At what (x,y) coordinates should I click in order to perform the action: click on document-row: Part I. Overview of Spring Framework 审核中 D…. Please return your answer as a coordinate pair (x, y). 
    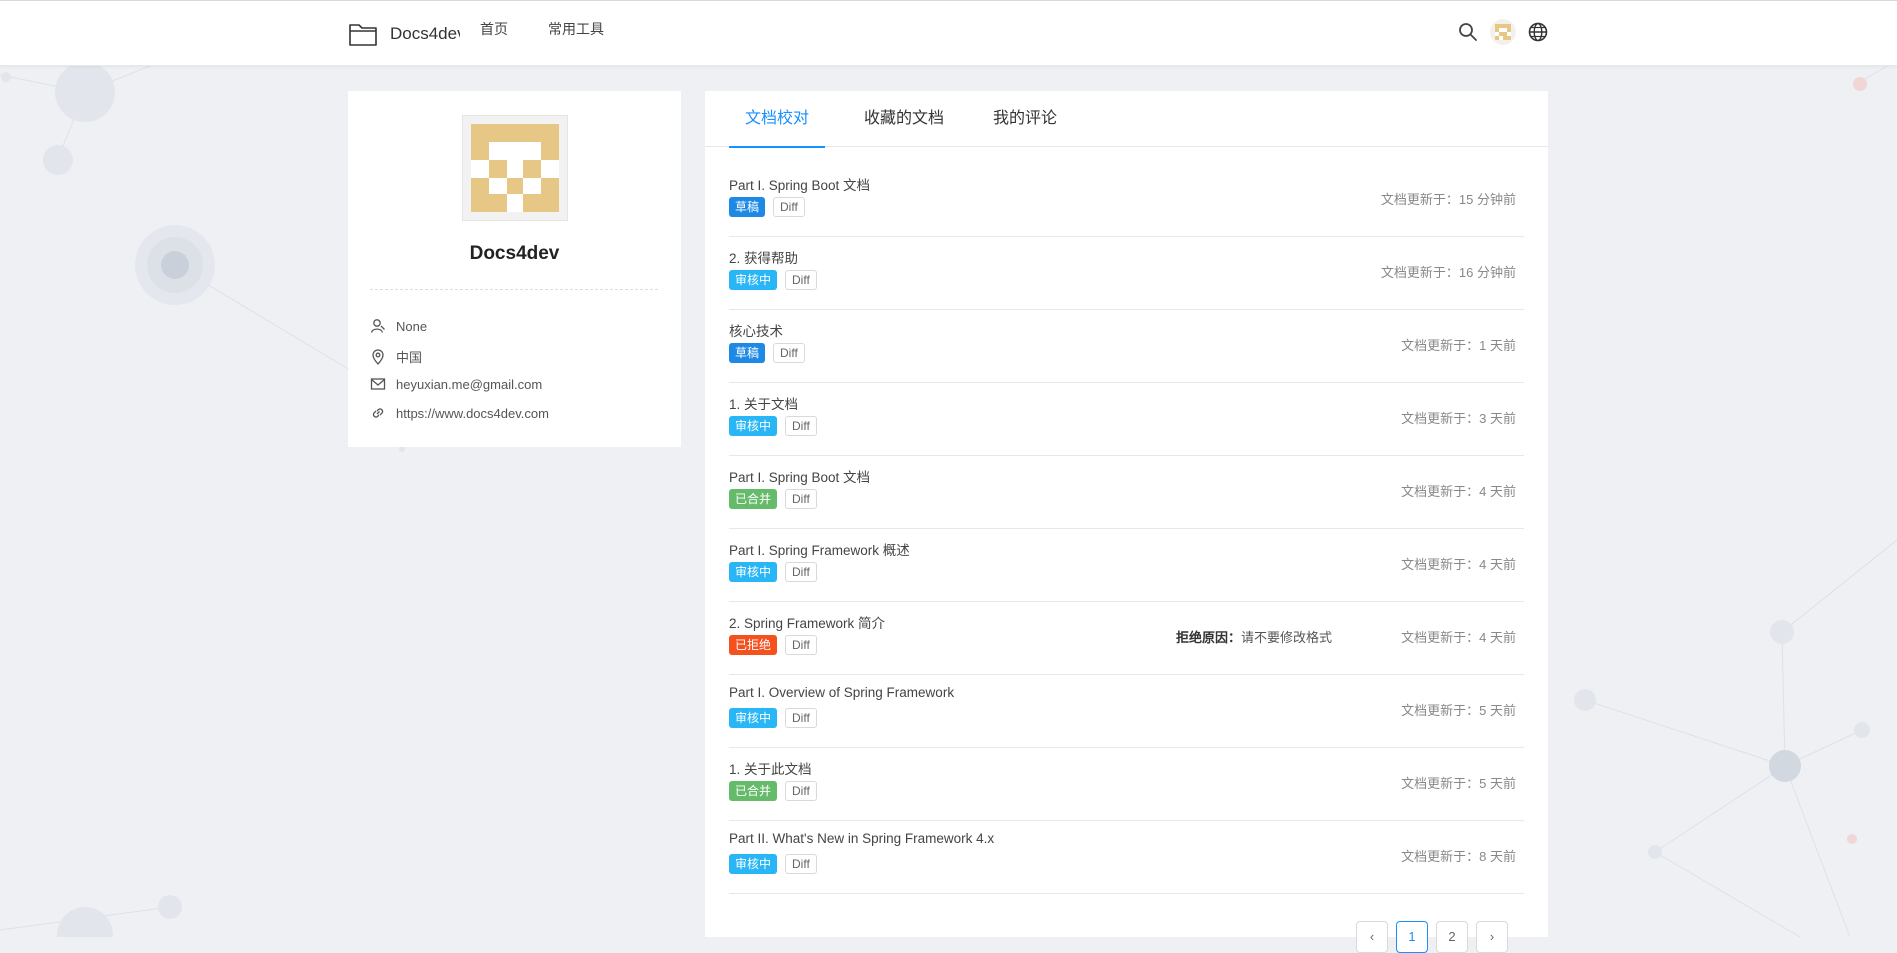
    Looking at the image, I should click on (1126, 711).